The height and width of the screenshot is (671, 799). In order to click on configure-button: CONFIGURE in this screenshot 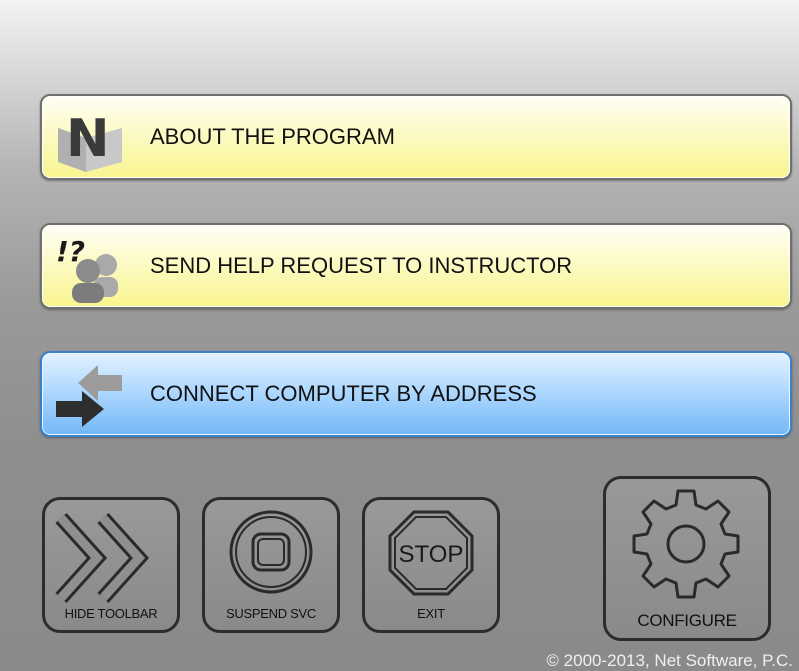, I will do `click(687, 558)`.